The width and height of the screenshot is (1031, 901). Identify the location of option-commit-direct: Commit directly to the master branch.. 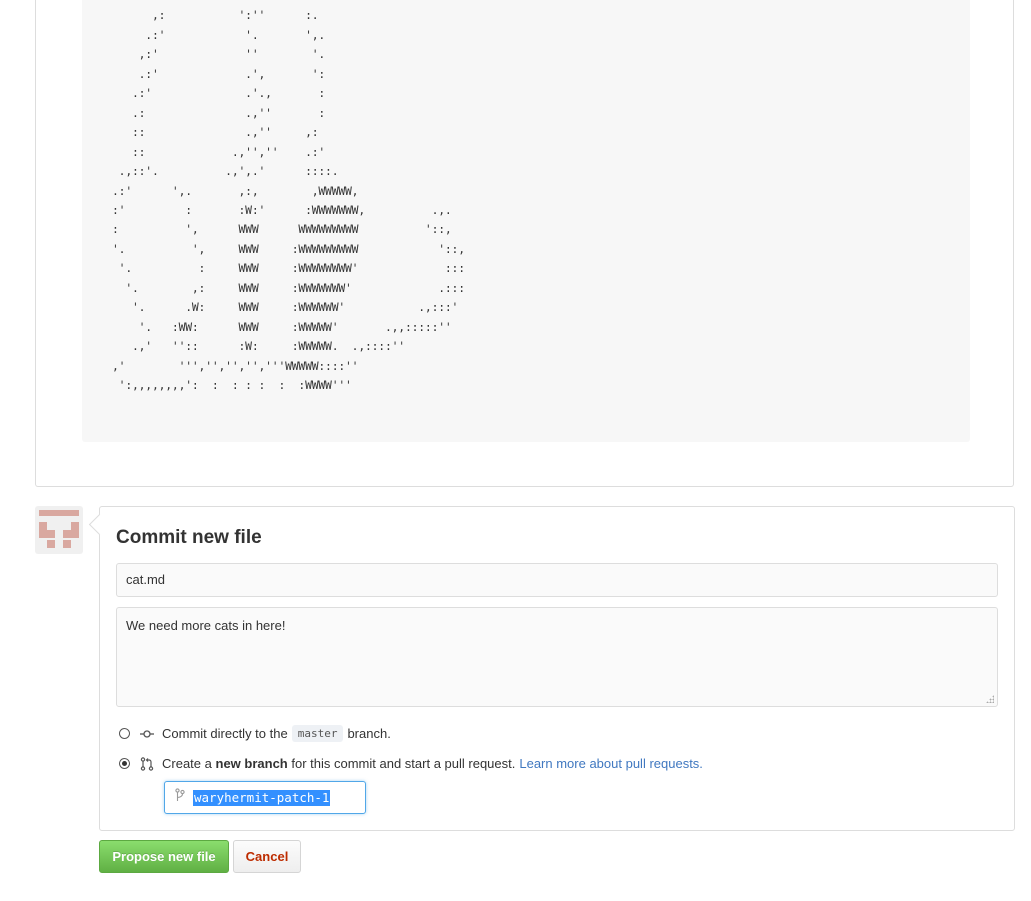
(255, 733).